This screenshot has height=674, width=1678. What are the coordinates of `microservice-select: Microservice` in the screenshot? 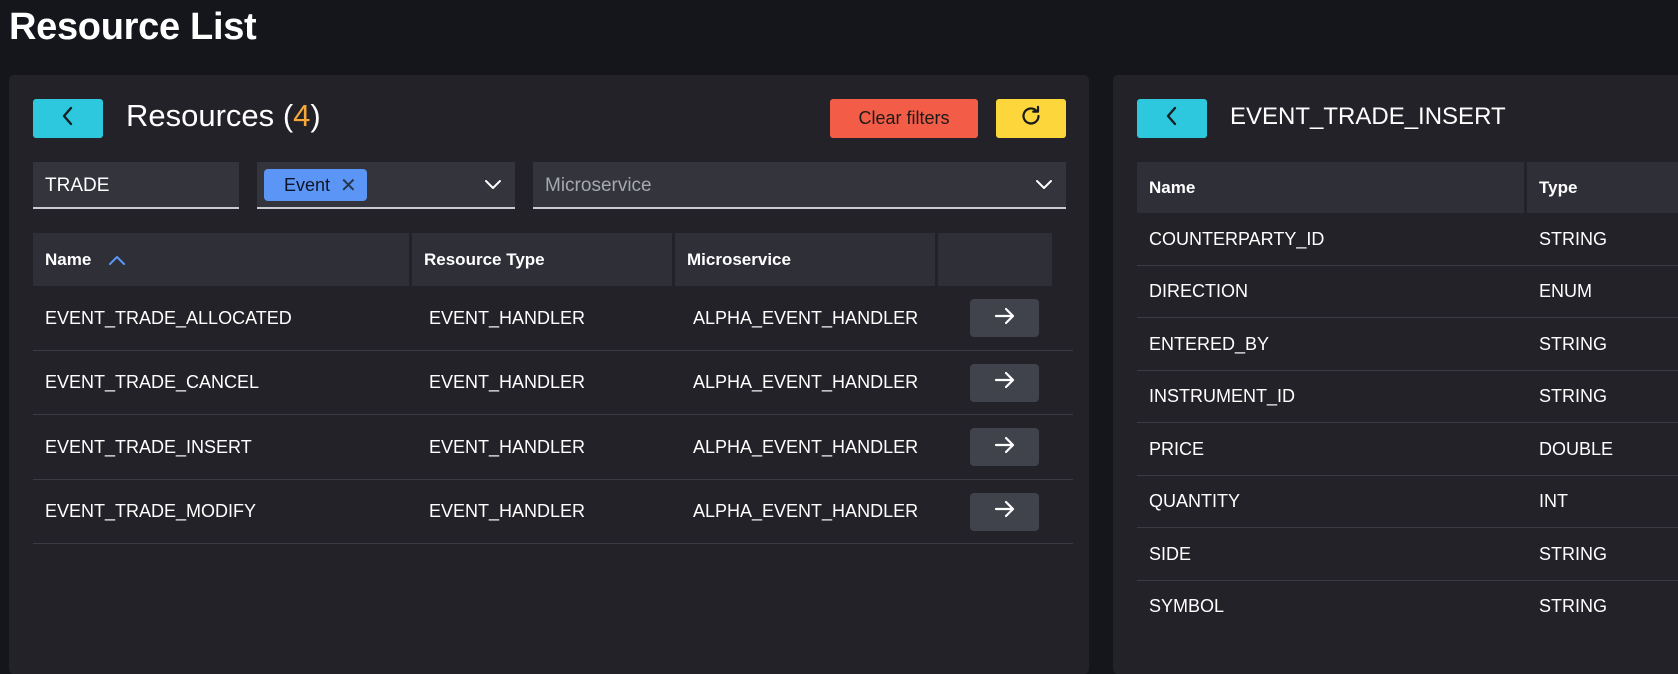 It's located at (799, 185).